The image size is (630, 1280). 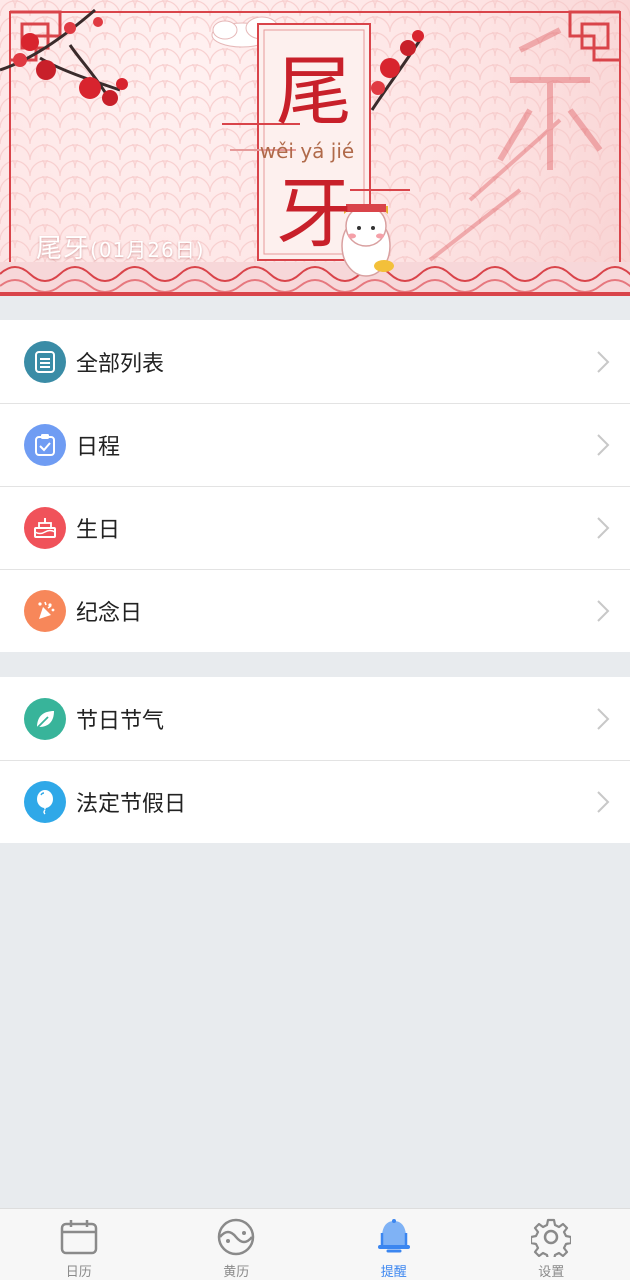 I want to click on tab-label: 黄历, so click(x=236, y=1272).